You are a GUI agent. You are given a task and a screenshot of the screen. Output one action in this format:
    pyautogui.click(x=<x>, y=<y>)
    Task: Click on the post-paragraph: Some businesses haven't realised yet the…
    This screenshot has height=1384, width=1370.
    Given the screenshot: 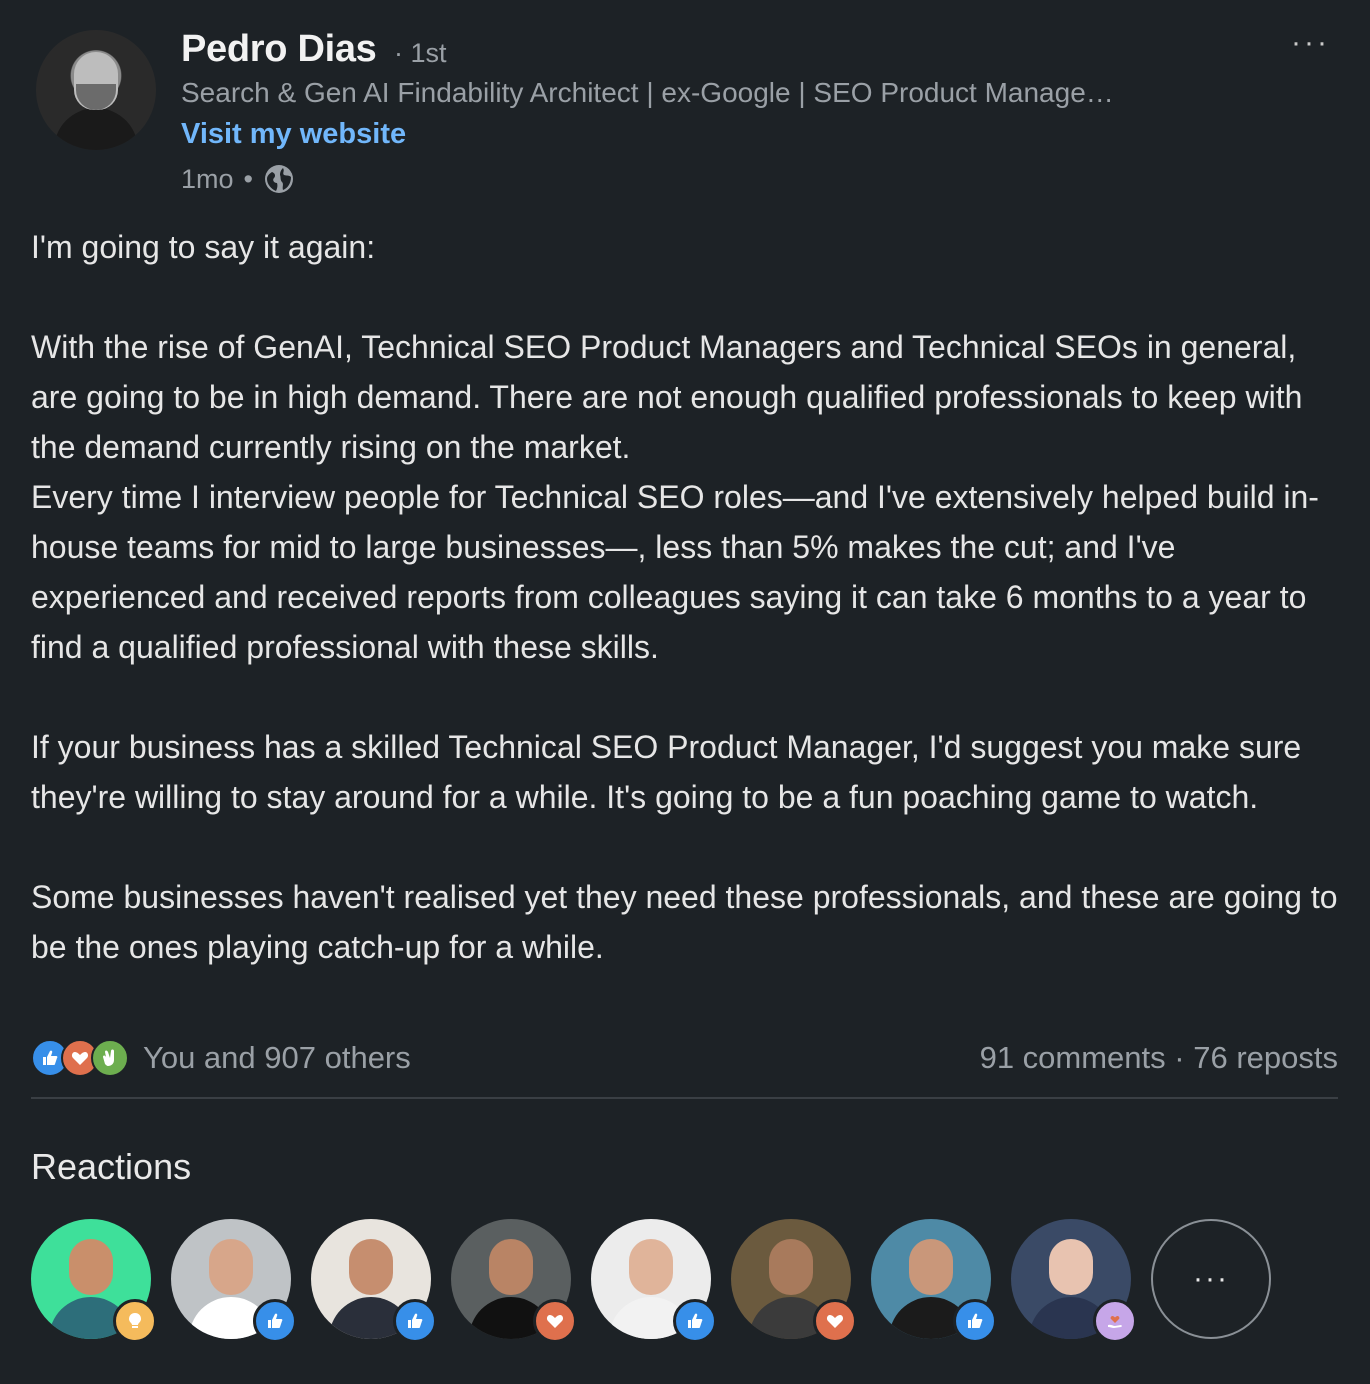 What is the action you would take?
    pyautogui.click(x=684, y=922)
    